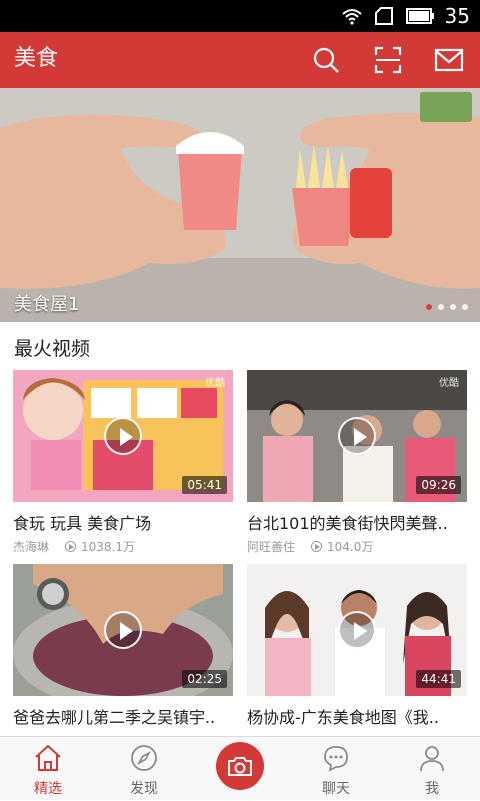  Describe the element at coordinates (336, 789) in the screenshot. I see `tab-label: 聊天` at that location.